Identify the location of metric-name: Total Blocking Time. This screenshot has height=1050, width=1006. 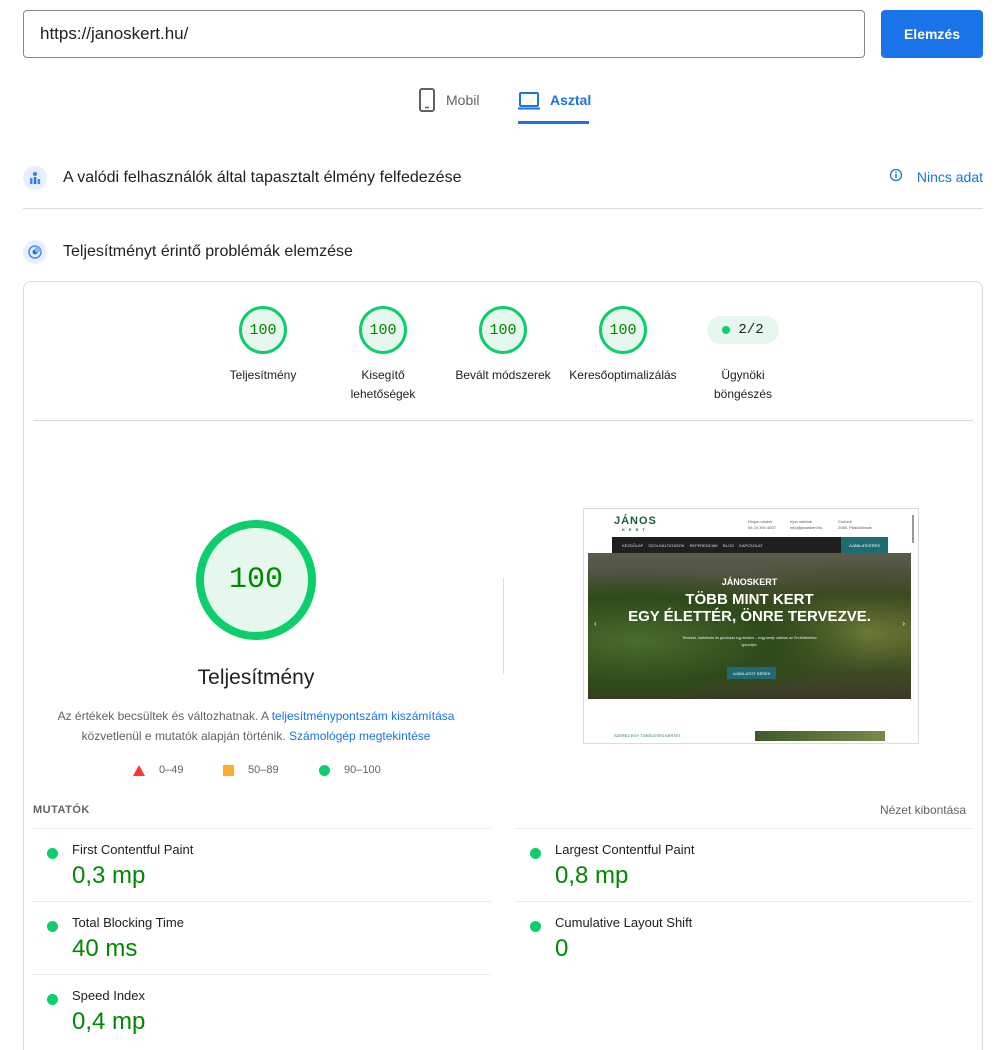
(128, 922).